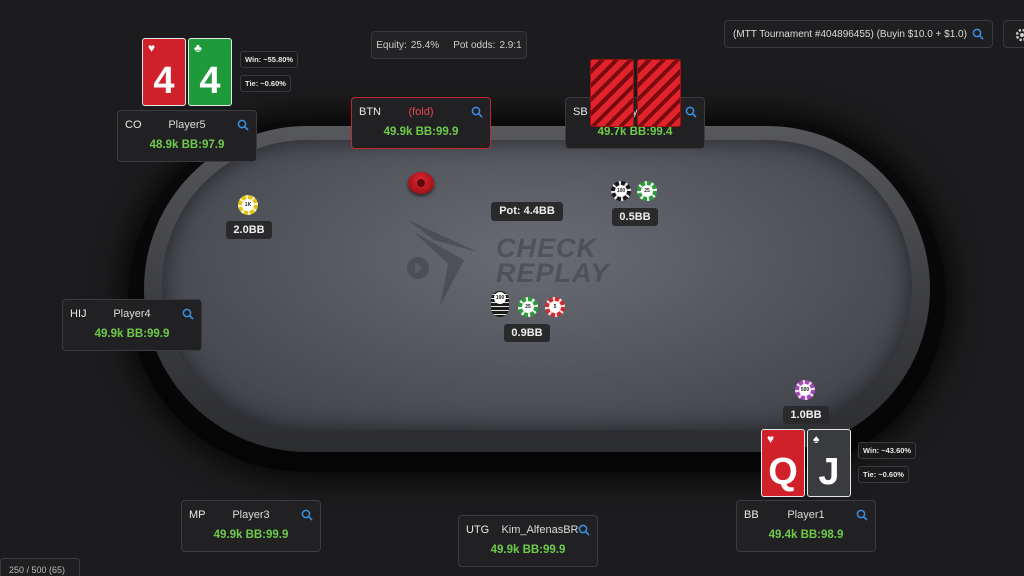  I want to click on hand-counter-text: 250 / 500 (65), so click(37, 570).